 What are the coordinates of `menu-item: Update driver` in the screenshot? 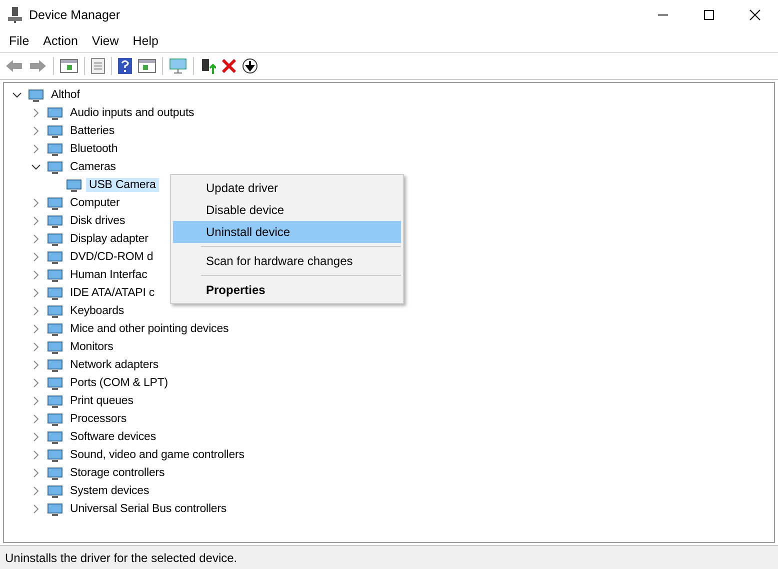 It's located at (287, 188).